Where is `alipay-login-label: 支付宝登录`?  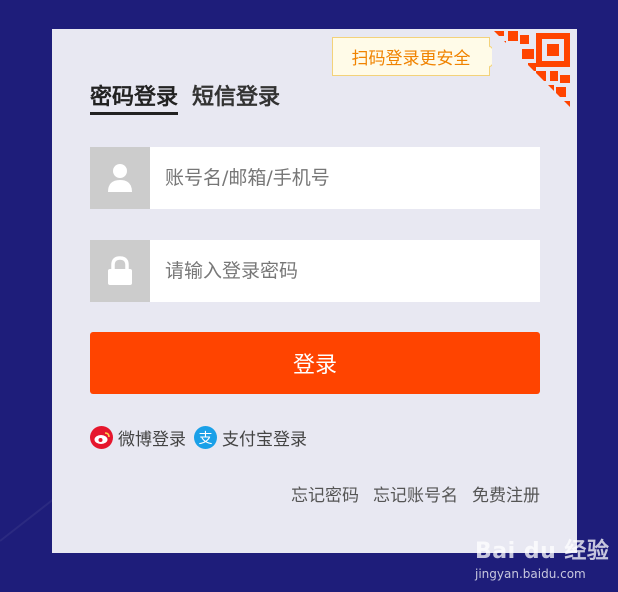 alipay-login-label: 支付宝登录 is located at coordinates (264, 440).